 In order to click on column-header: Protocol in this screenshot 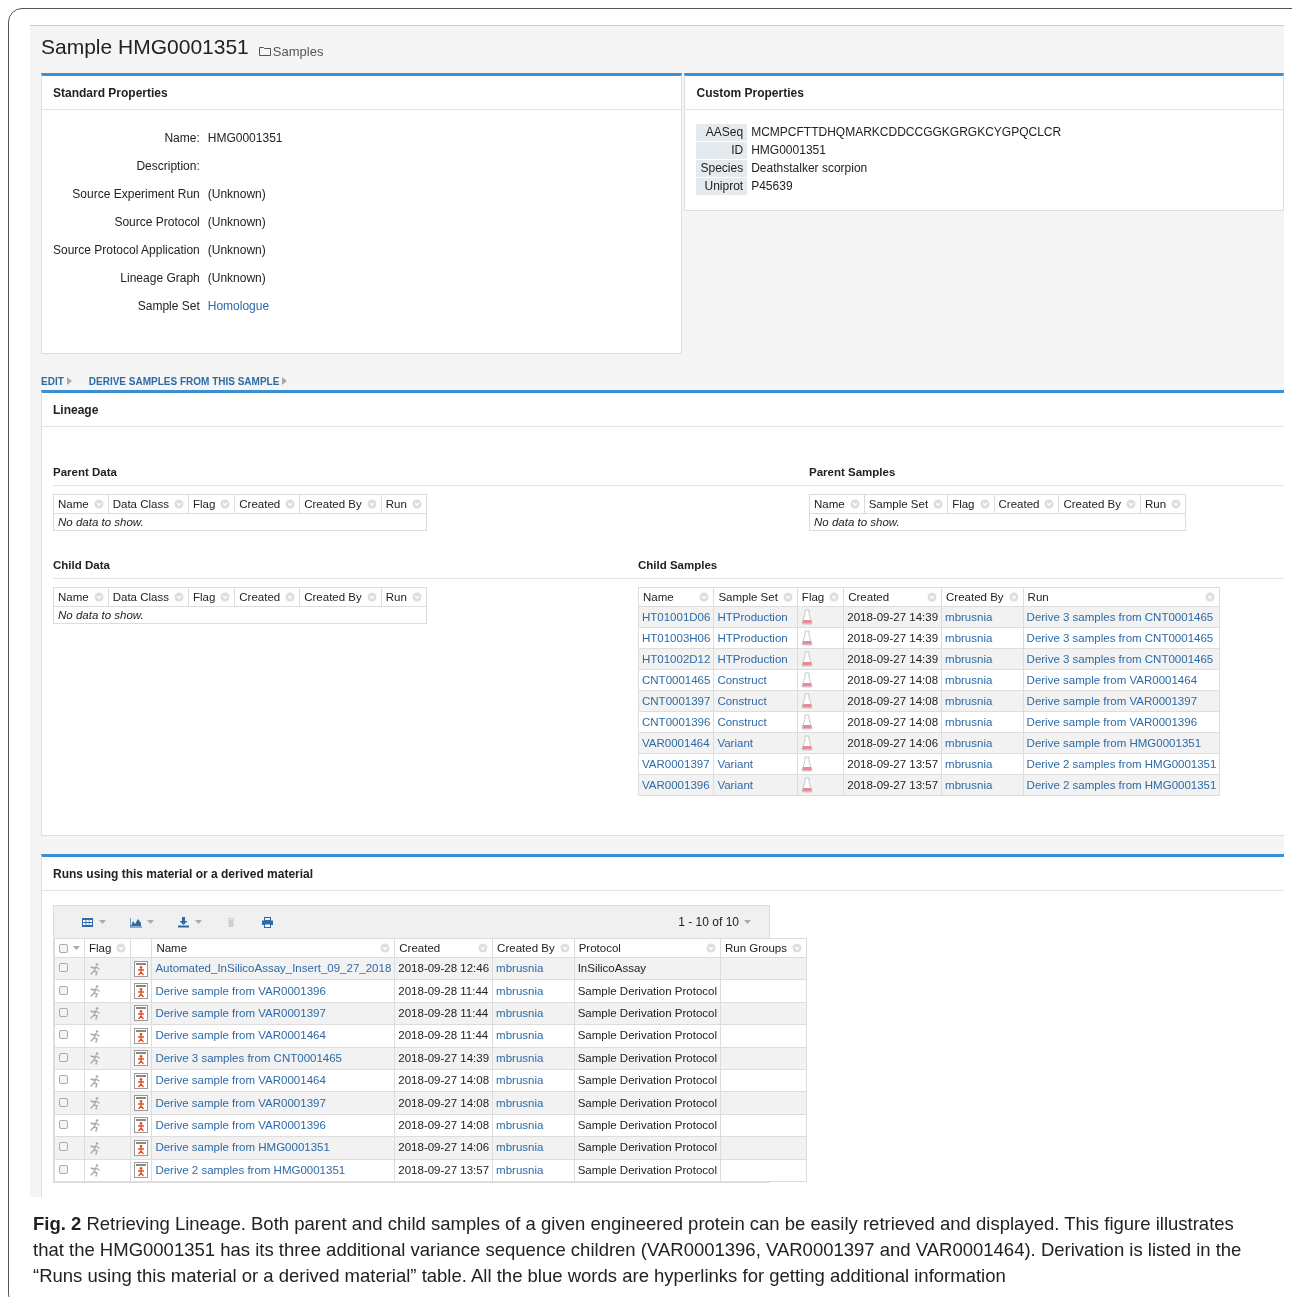, I will do `click(647, 948)`.